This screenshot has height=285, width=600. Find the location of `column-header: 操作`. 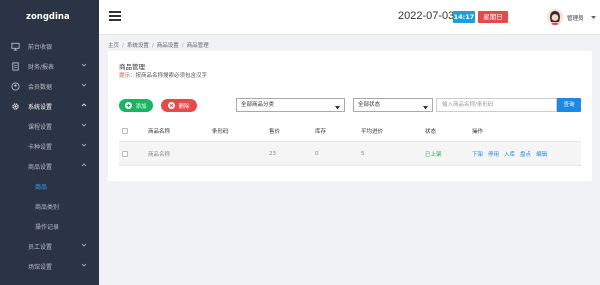

column-header: 操作 is located at coordinates (478, 131).